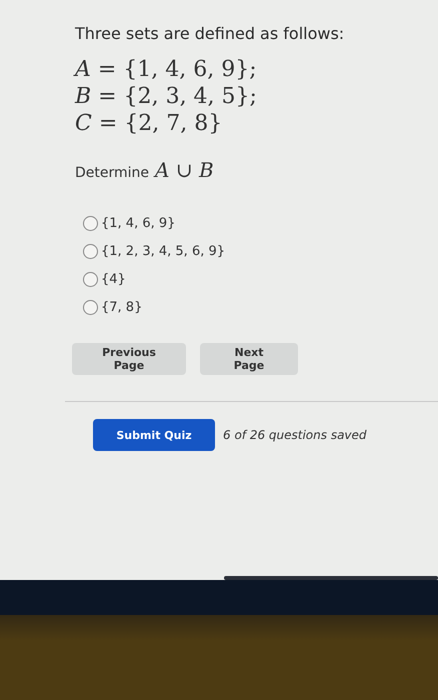 The image size is (438, 700). I want to click on save-status: 6 of 26 questions saved, so click(295, 435).